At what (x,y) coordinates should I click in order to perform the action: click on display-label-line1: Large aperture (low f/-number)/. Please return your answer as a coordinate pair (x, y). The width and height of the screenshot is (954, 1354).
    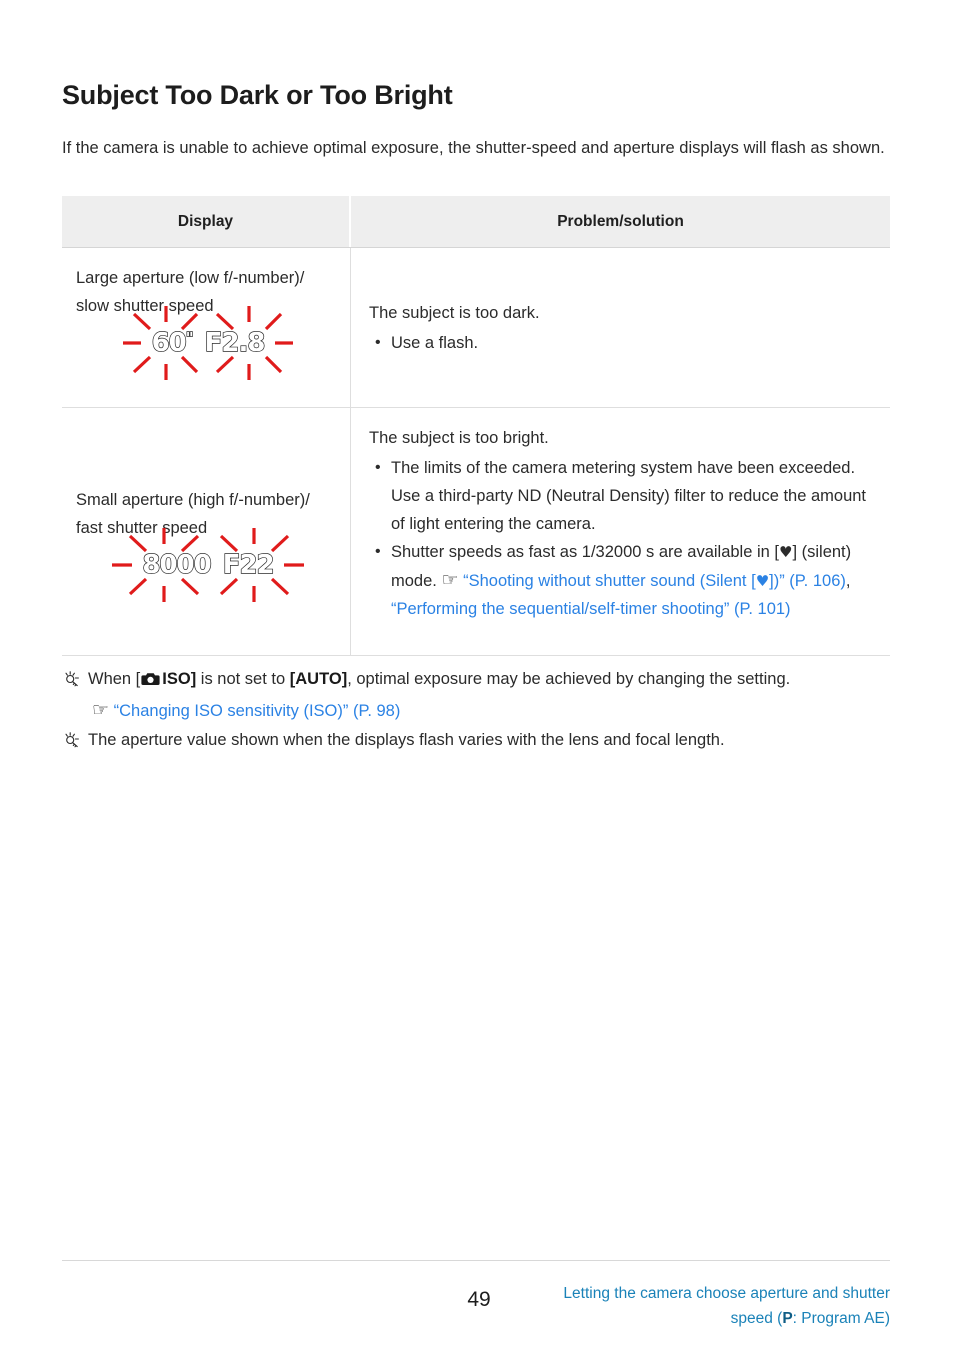
    Looking at the image, I should click on (190, 278).